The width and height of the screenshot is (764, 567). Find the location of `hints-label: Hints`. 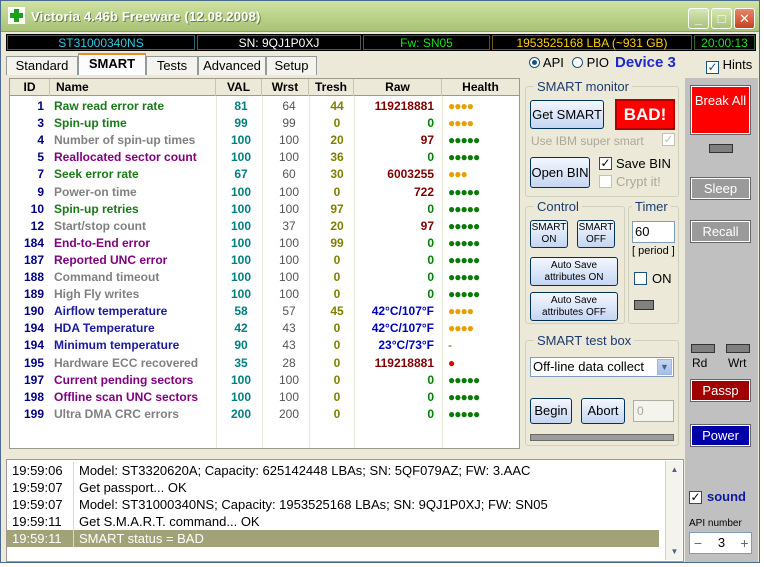

hints-label: Hints is located at coordinates (737, 64).